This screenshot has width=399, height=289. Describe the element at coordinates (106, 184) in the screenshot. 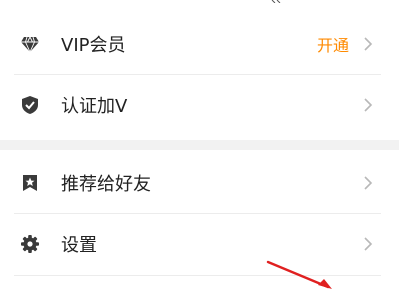

I see `menu-item-label: 推荐给好友` at that location.